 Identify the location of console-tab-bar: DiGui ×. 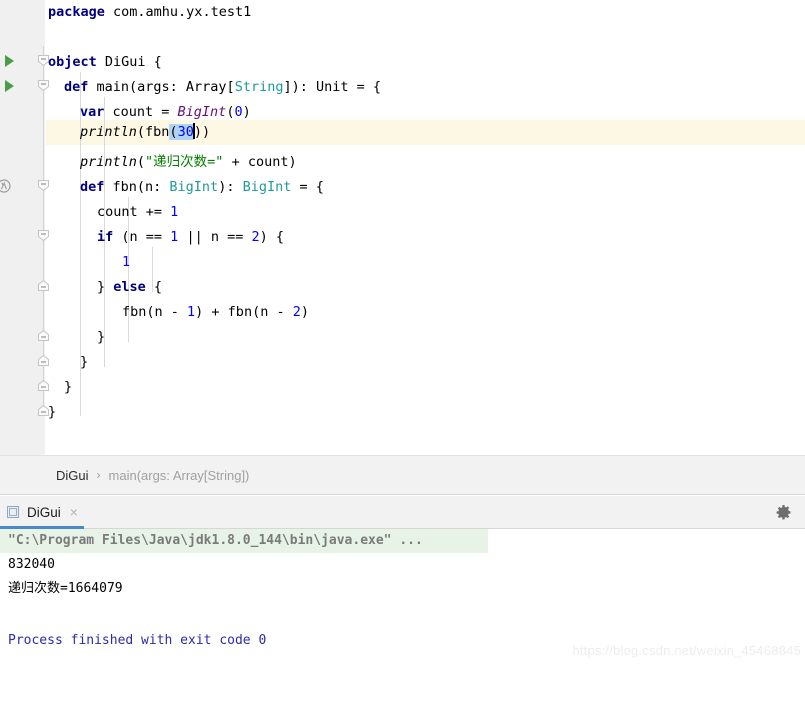
(402, 512).